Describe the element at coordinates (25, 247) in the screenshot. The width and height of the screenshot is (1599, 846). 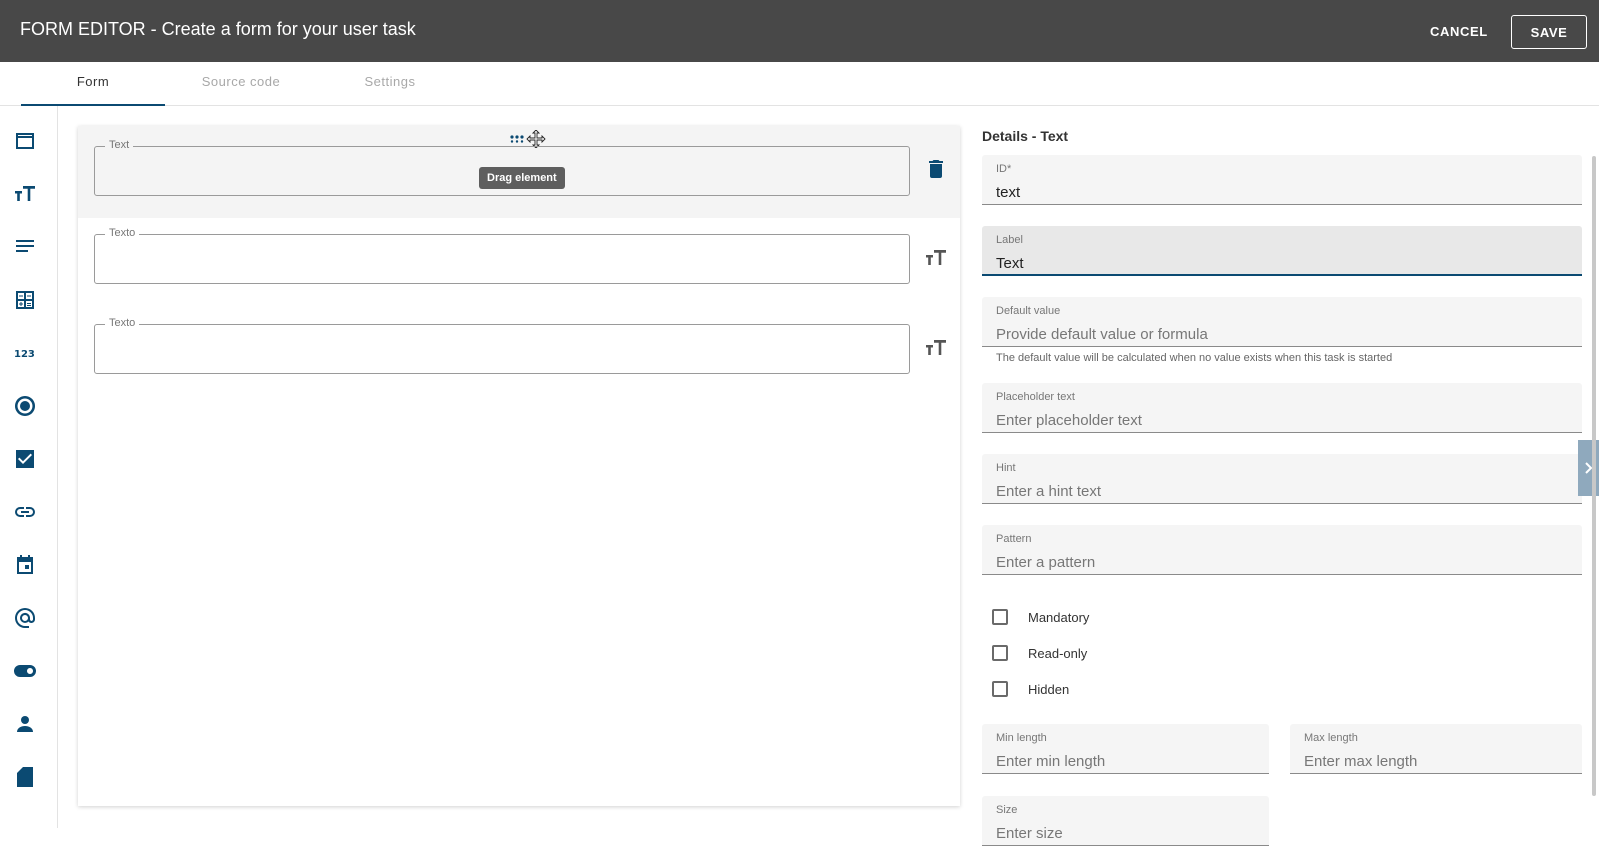
I see `textarea-icon` at that location.